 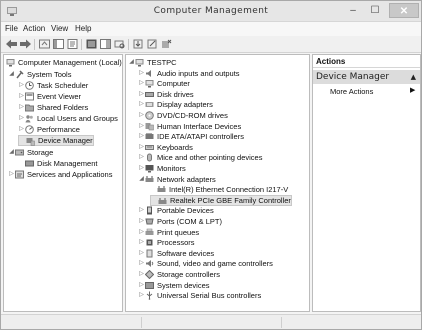 I want to click on device-tree-item-human-interface-devices: ▷ Human Interface Devices, so click(x=189, y=126).